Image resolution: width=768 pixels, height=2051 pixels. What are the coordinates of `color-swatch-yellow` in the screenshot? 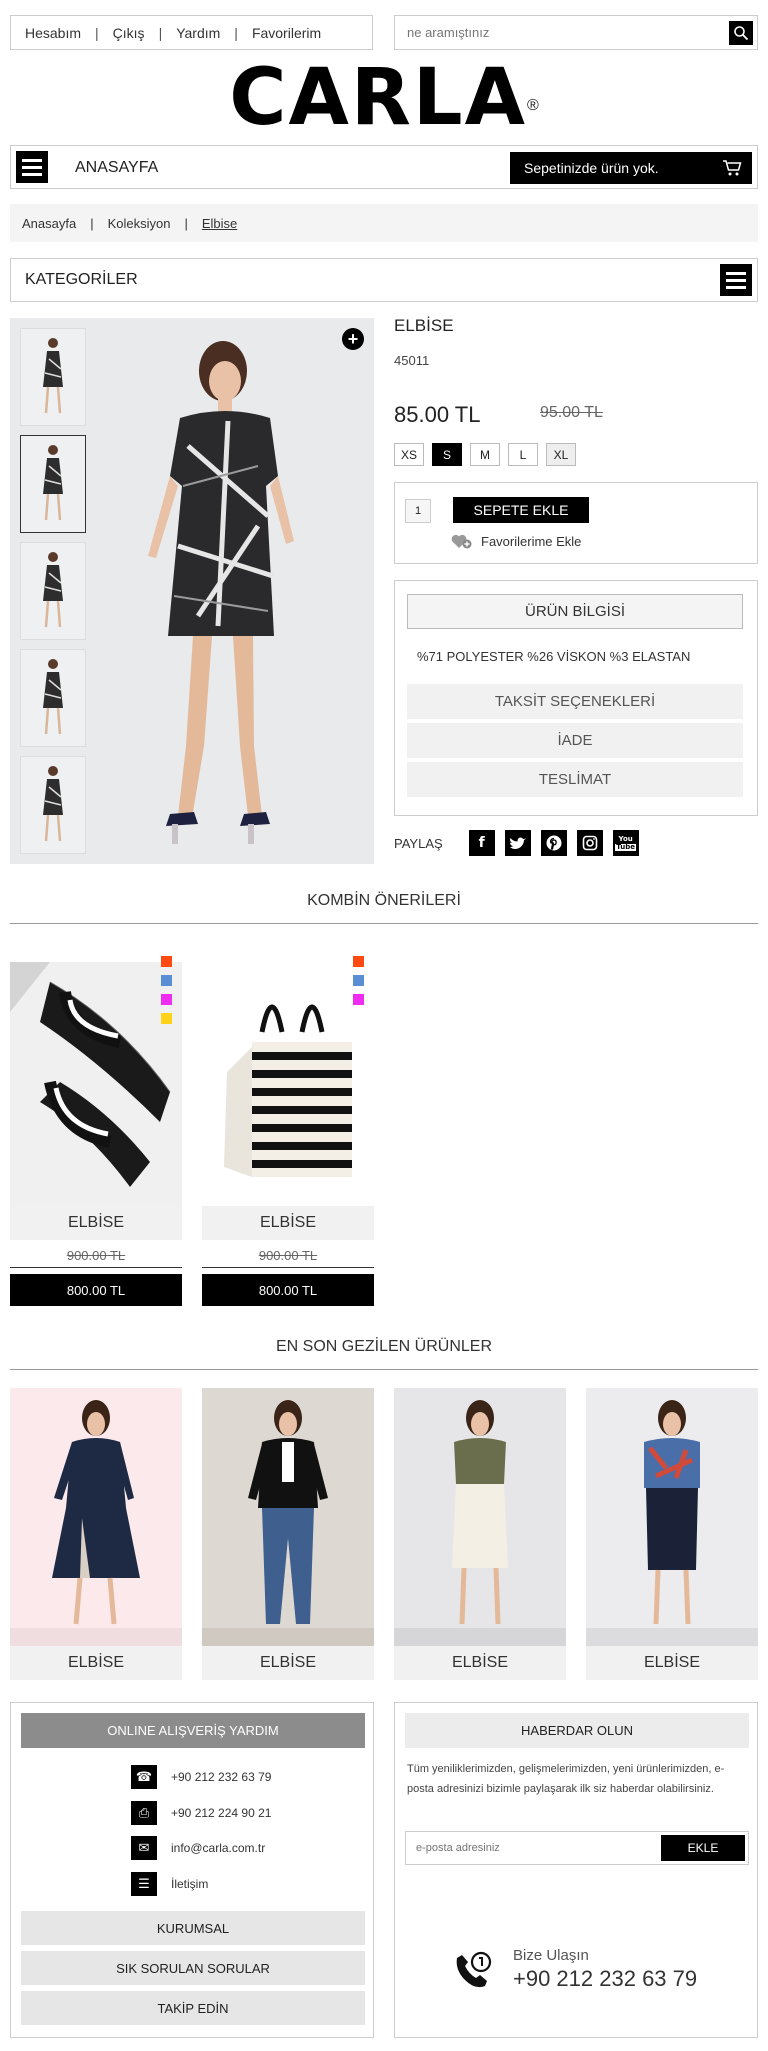 It's located at (166, 1018).